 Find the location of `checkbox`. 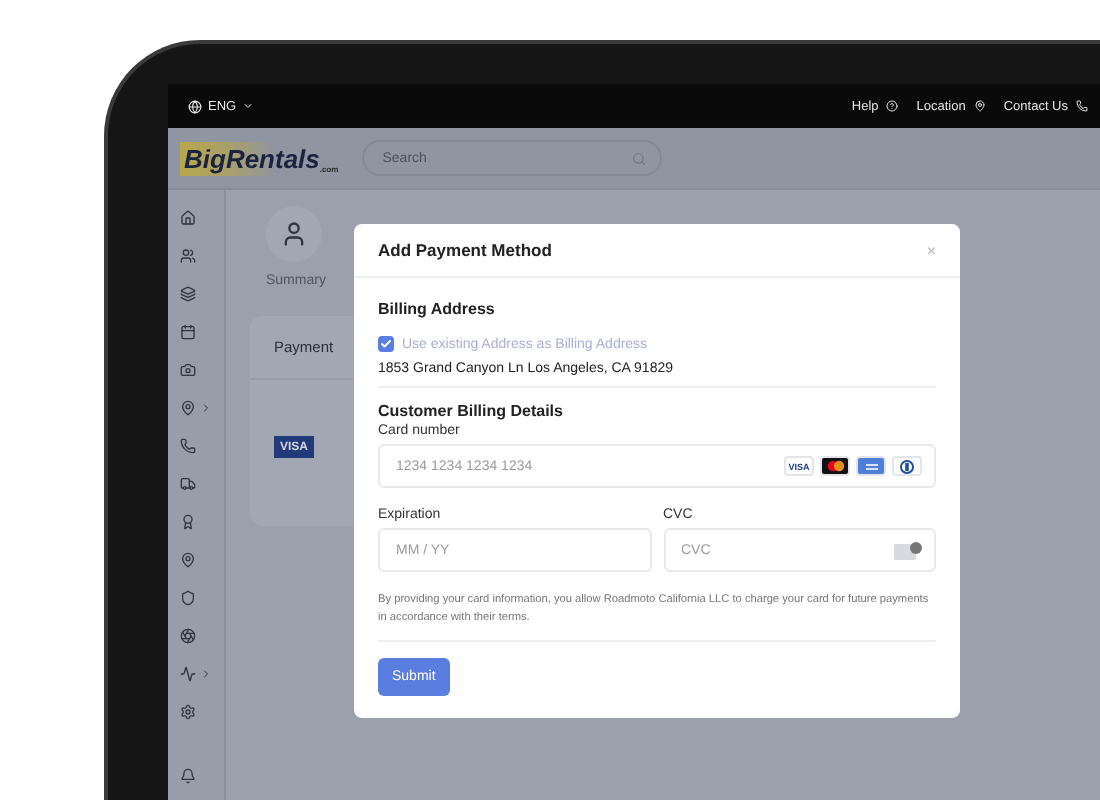

checkbox is located at coordinates (386, 344).